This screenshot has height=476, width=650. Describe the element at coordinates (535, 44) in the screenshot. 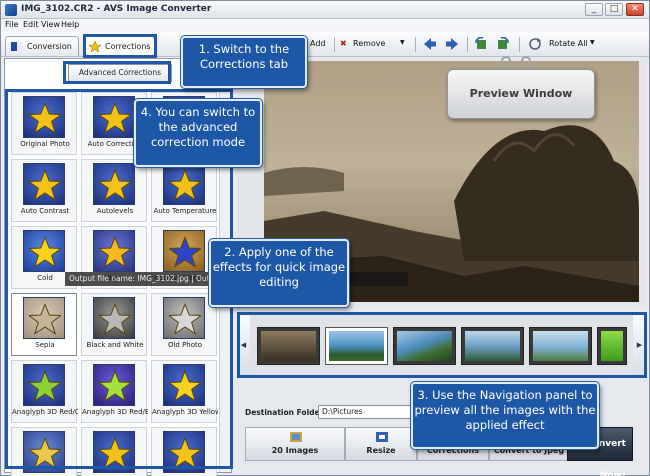

I see `rotate-all-icon` at that location.